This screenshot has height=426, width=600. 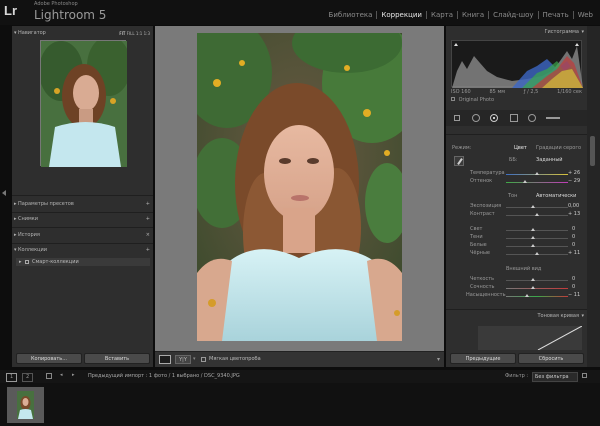 I want to click on reset-button: Сбросить, so click(x=551, y=358).